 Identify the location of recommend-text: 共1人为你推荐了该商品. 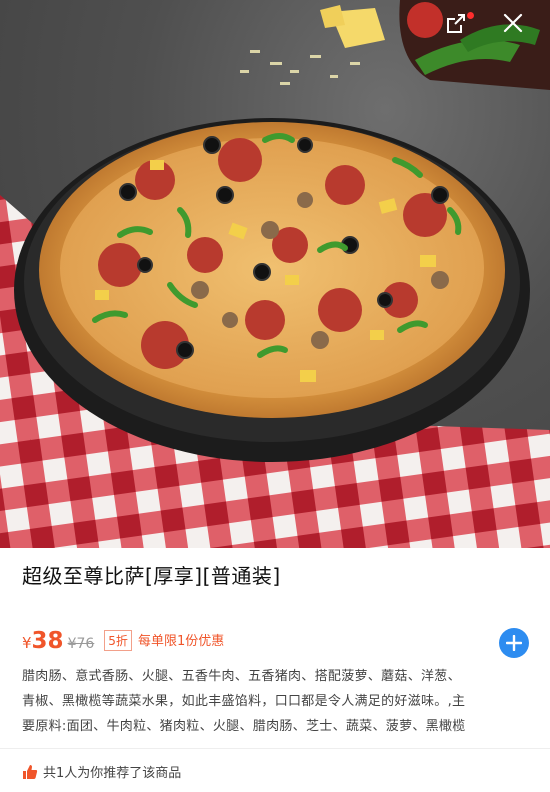
(112, 773).